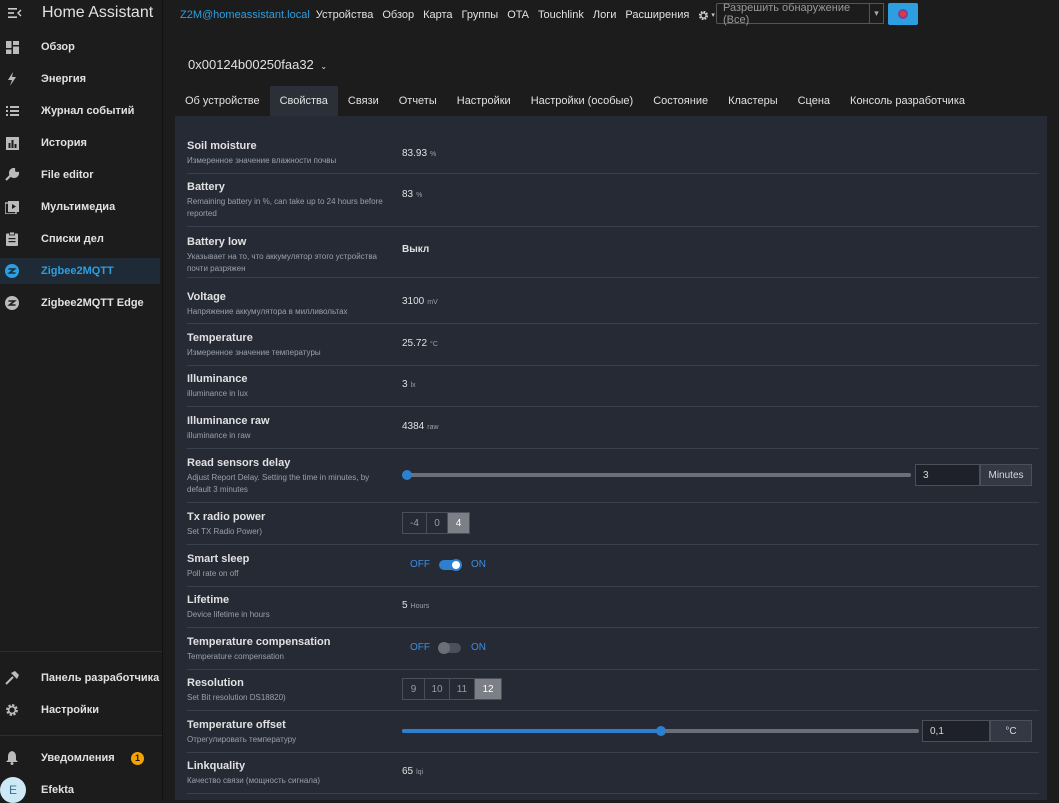 Image resolution: width=1059 pixels, height=803 pixels. I want to click on sidebar-item-todo: Списки дел, so click(80, 239).